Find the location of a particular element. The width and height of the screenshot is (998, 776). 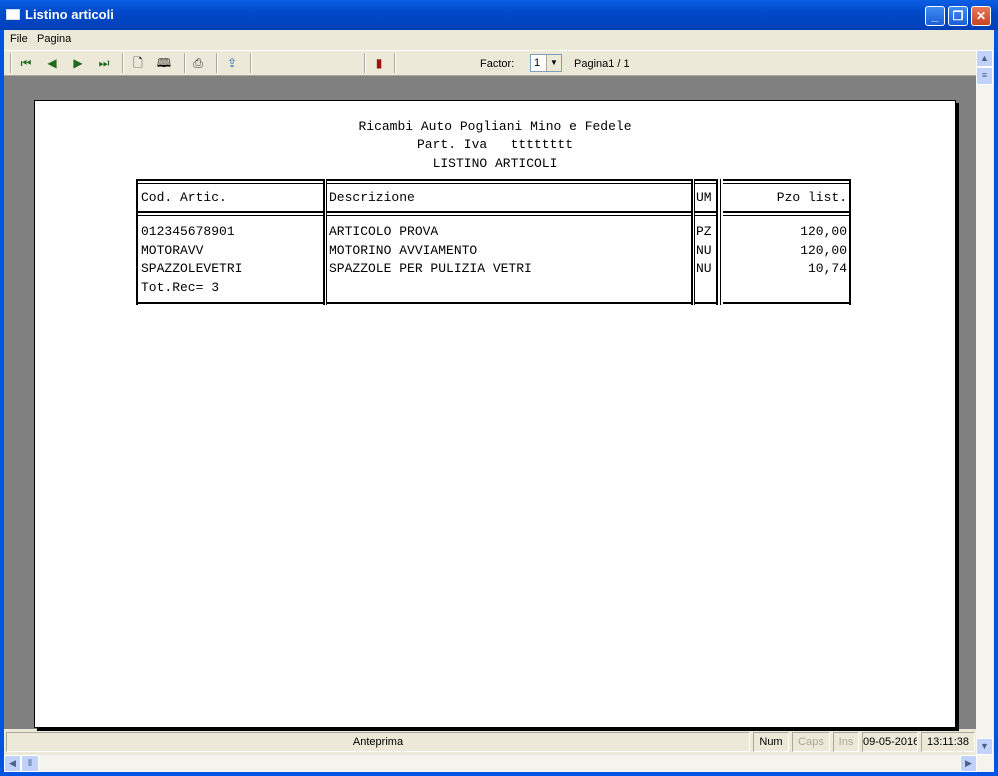

factor-select: 1 ▼ is located at coordinates (546, 63).